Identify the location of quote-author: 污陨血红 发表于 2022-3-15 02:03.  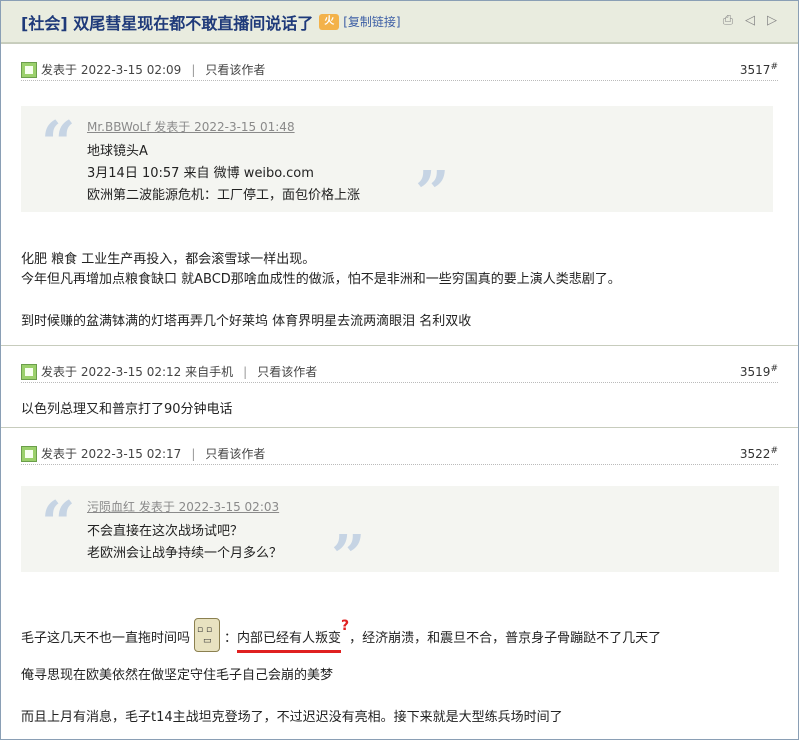
(183, 506).